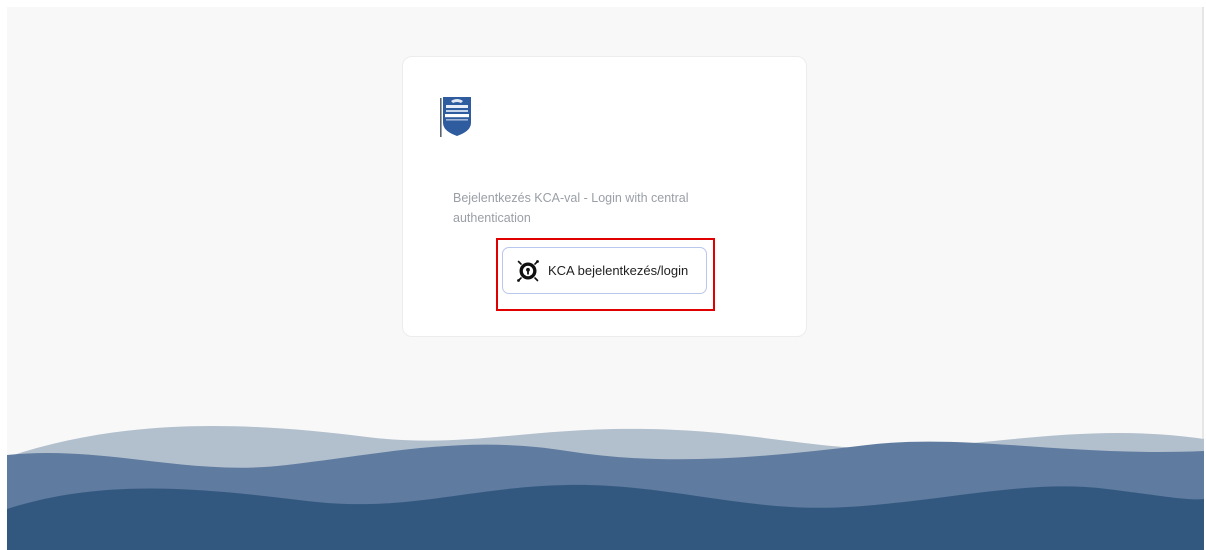 The image size is (1206, 550). What do you see at coordinates (528, 270) in the screenshot?
I see `keyhole-badge-icon` at bounding box center [528, 270].